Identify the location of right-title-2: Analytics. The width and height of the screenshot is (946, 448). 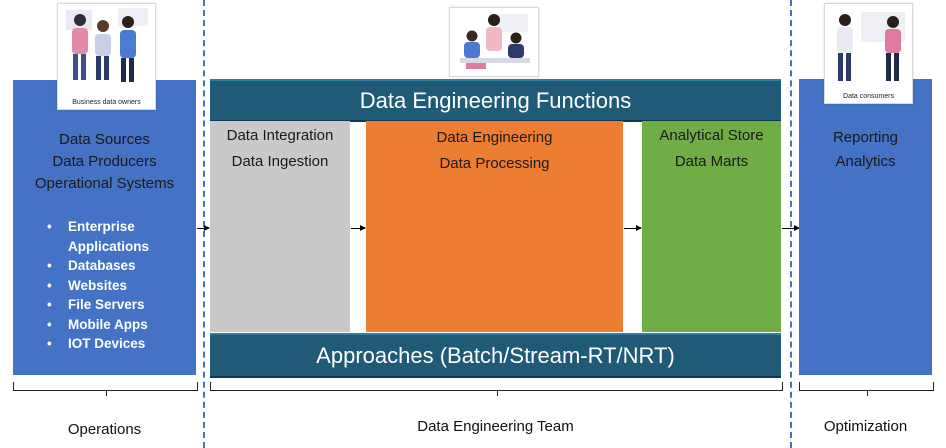
(865, 161).